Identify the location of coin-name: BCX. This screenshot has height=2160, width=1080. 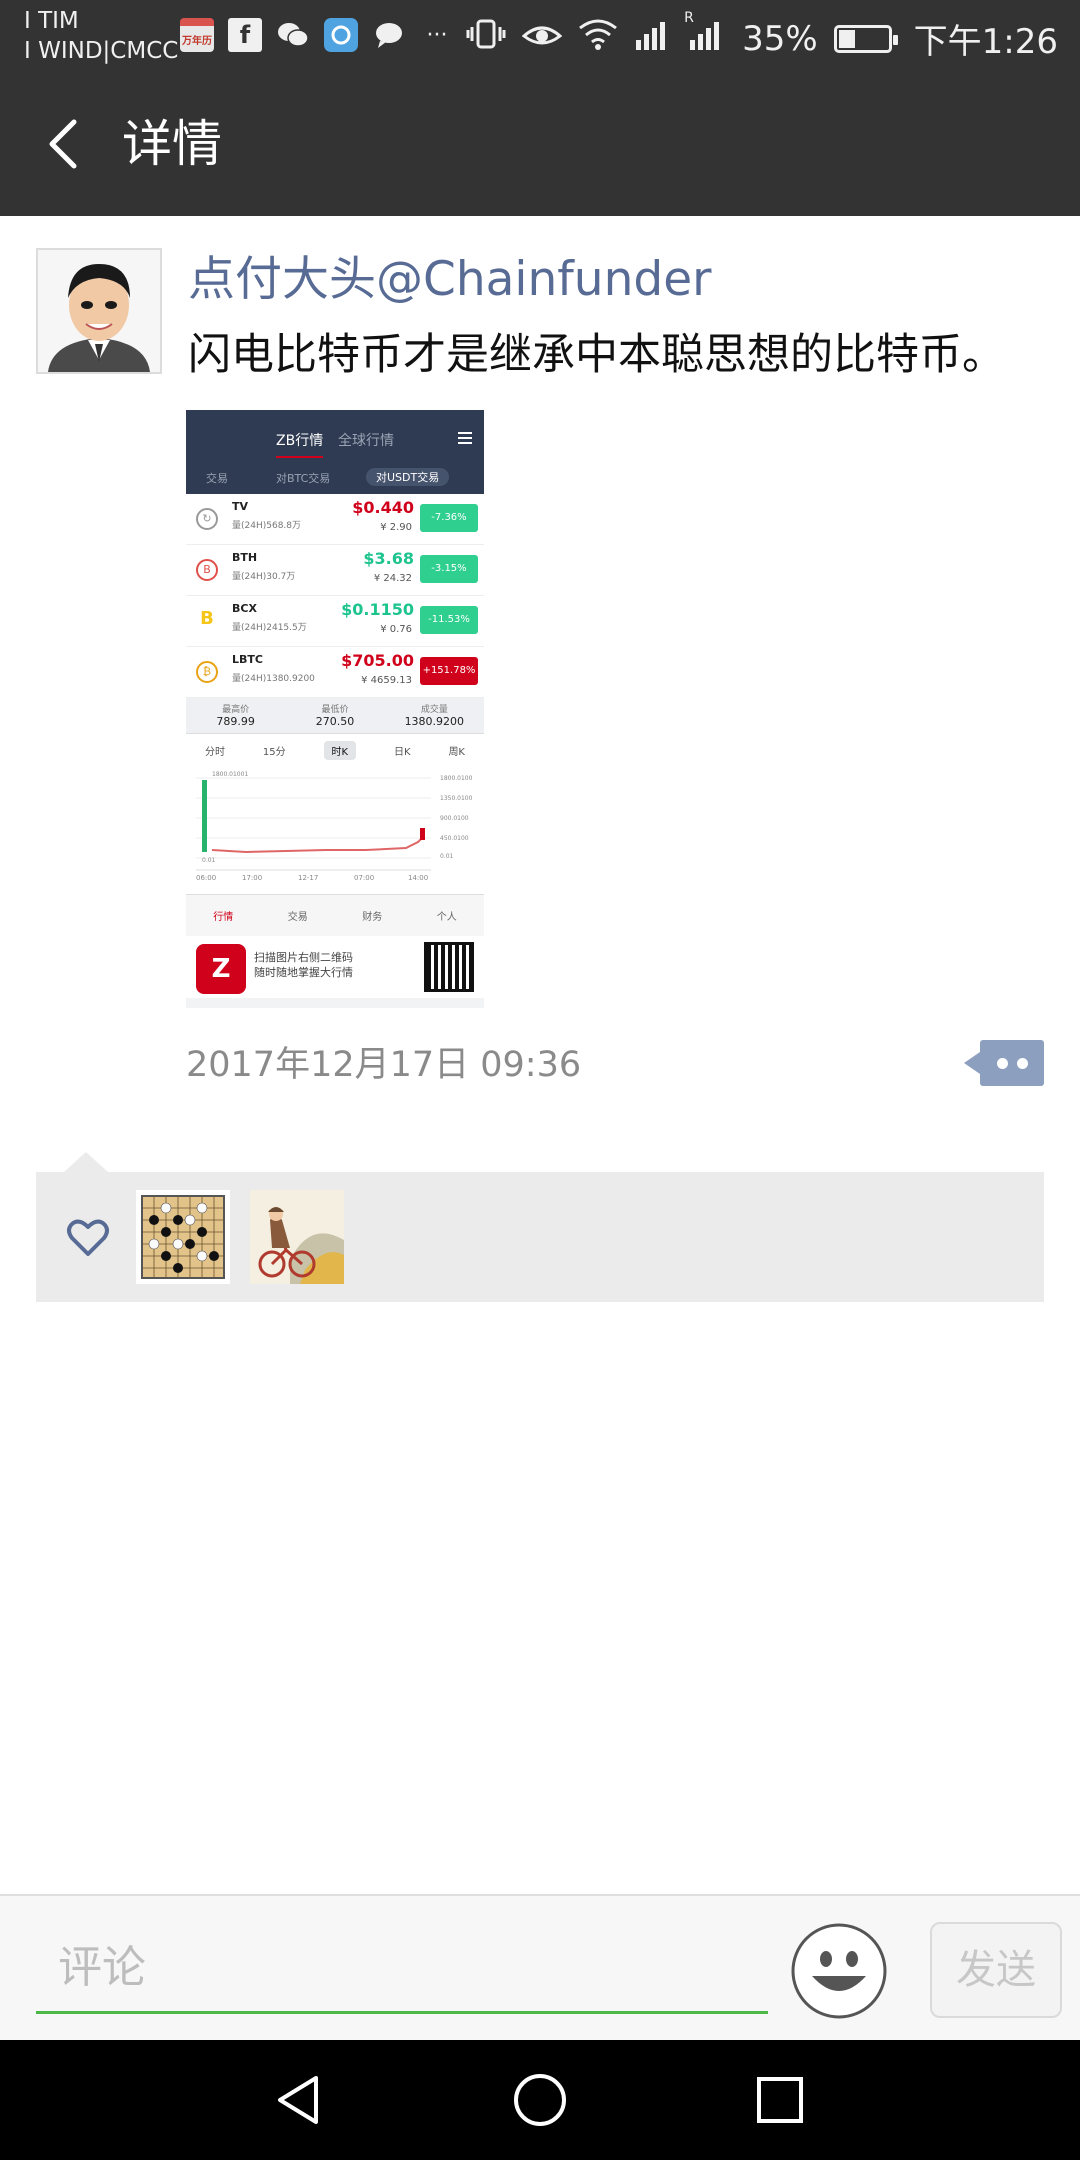
(244, 608).